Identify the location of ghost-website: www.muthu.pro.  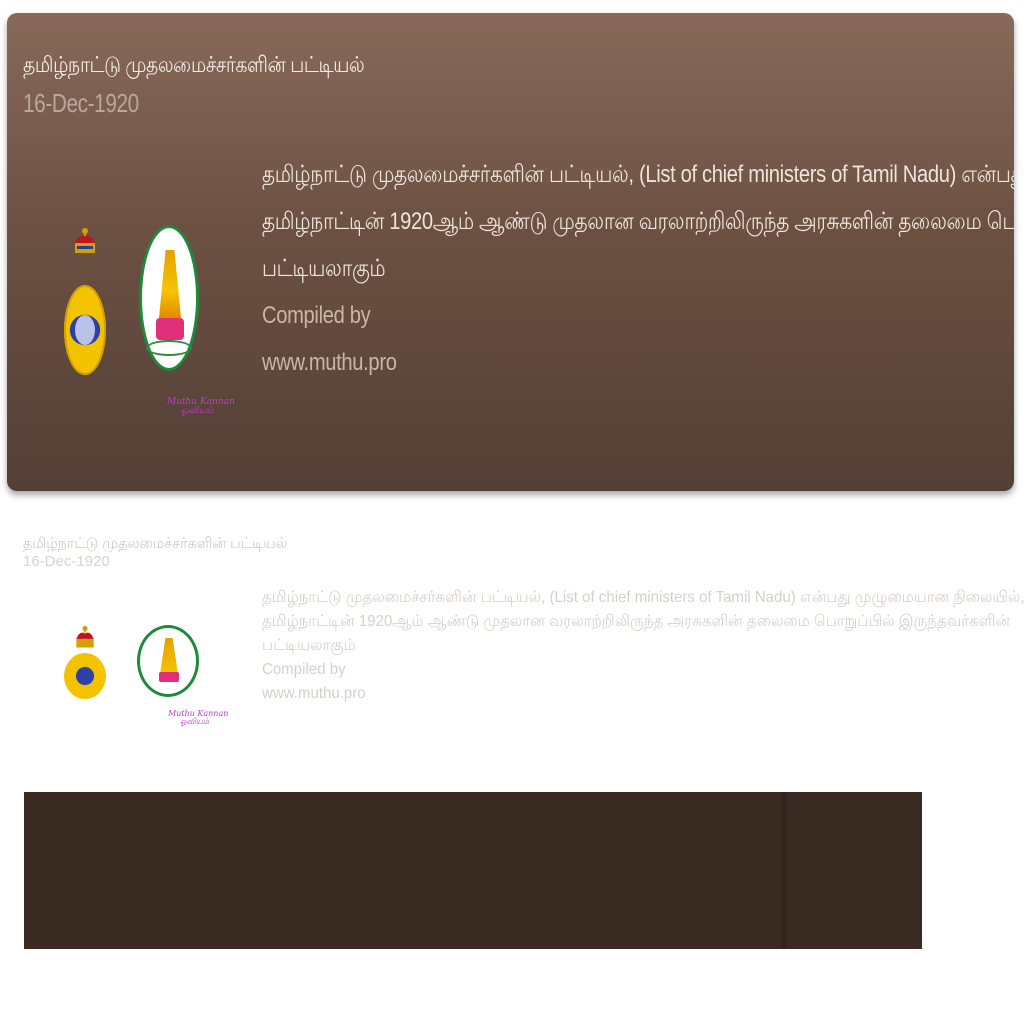
(314, 693).